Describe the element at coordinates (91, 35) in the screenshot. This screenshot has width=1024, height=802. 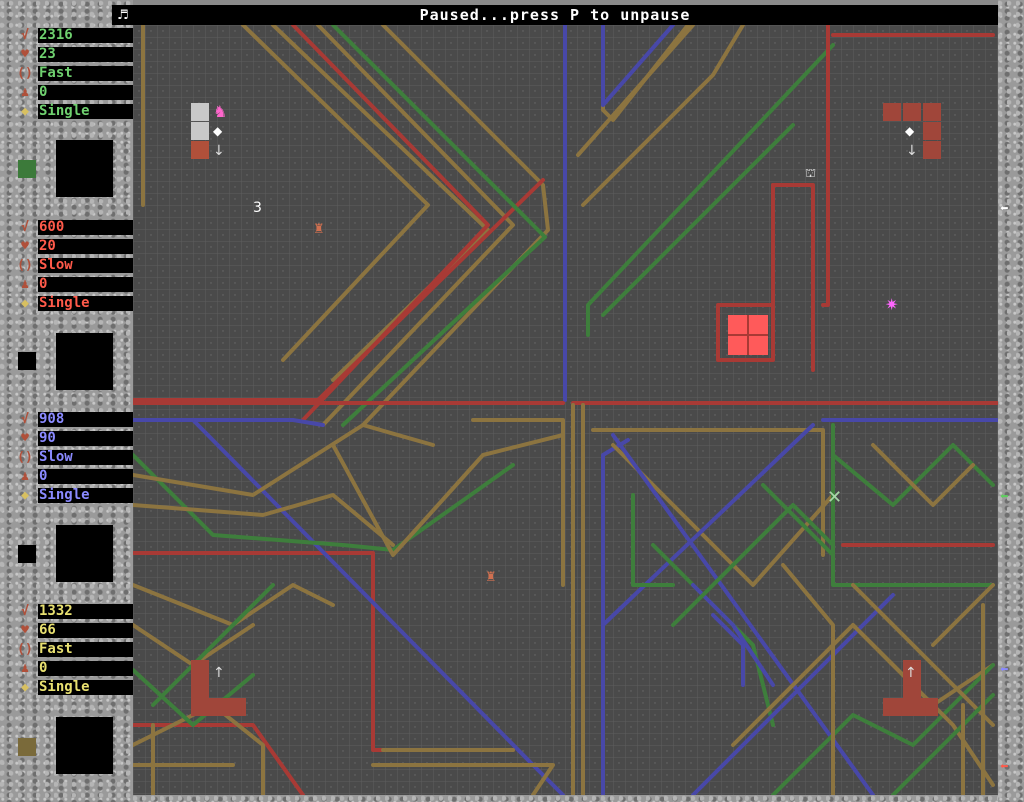
I see `points-value: 2316` at that location.